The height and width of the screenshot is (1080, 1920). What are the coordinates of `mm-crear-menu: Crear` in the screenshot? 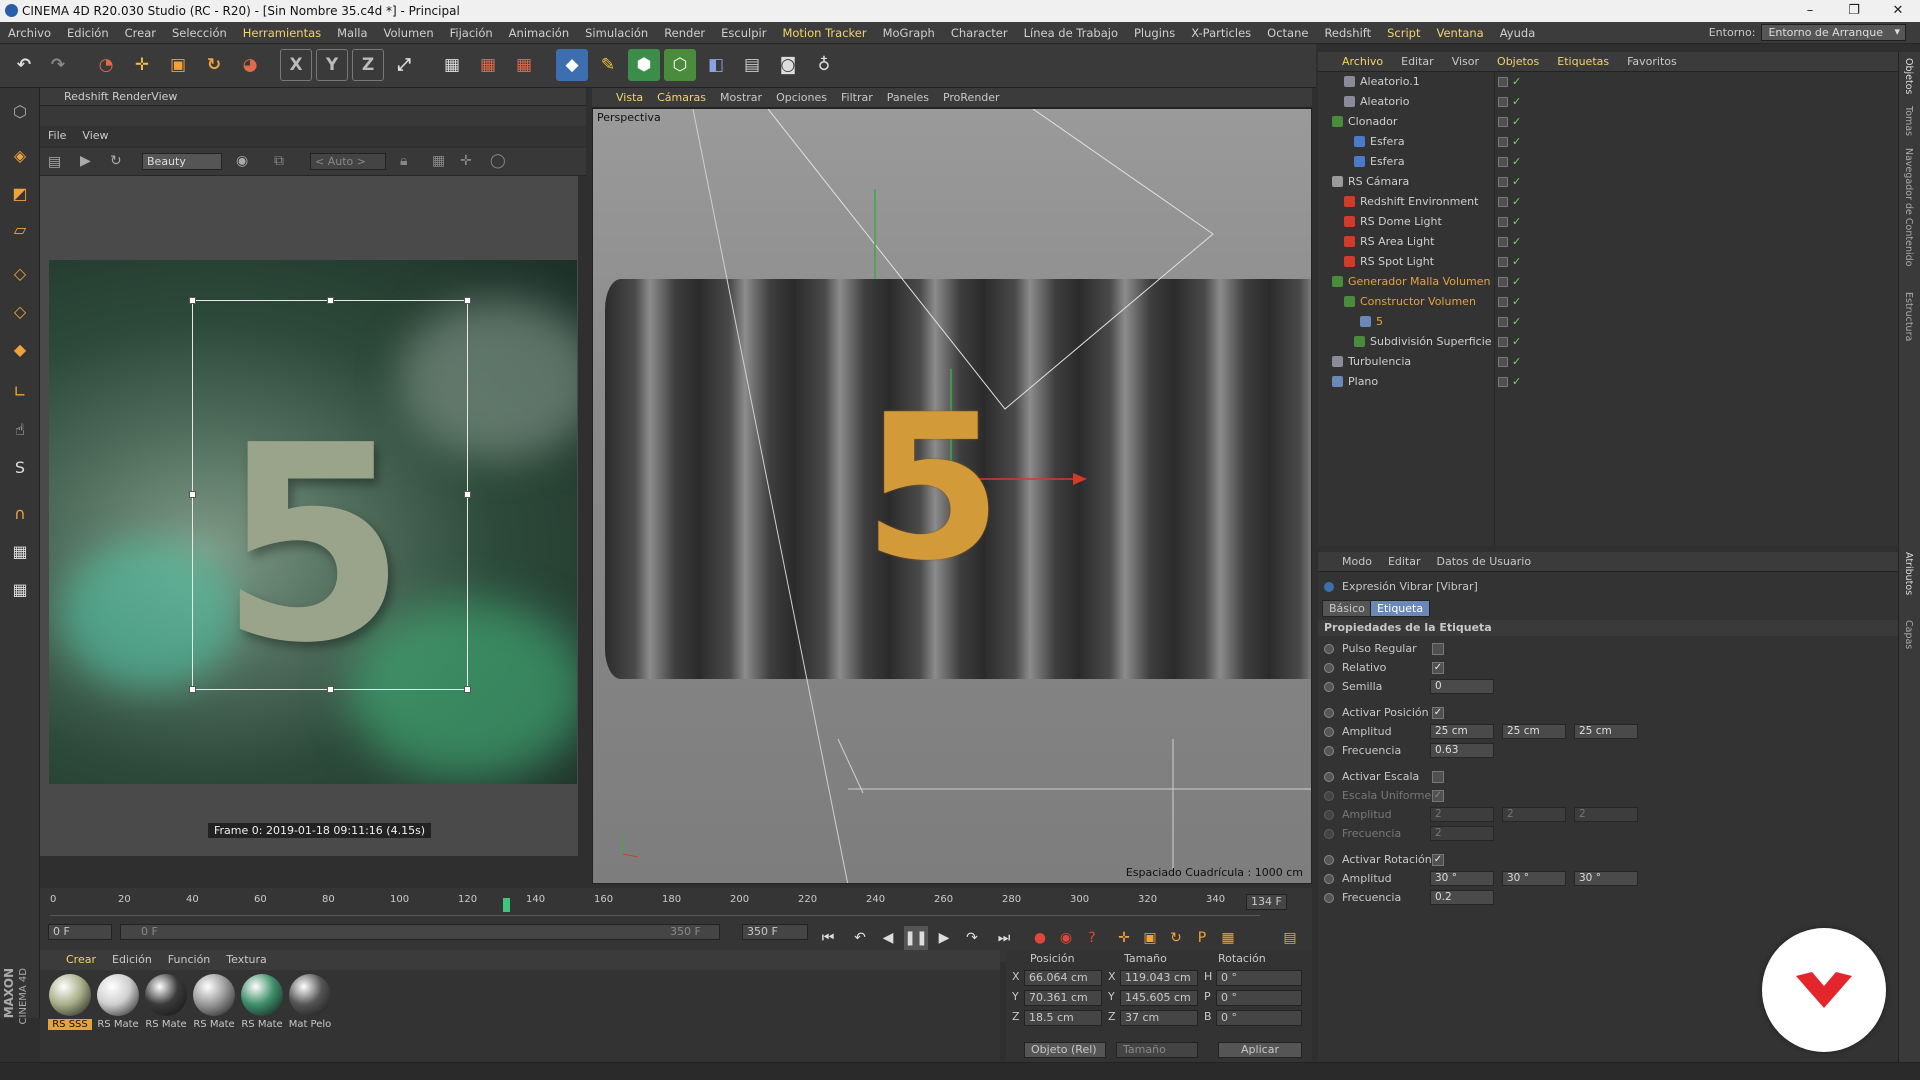 It's located at (81, 960).